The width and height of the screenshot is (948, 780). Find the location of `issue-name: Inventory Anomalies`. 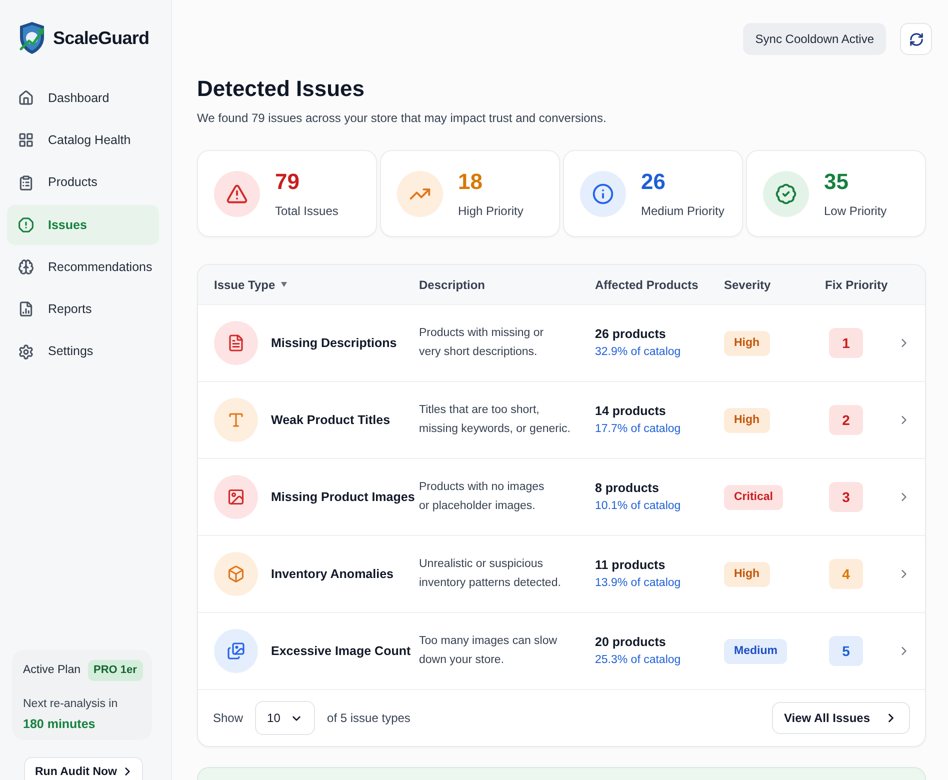

issue-name: Inventory Anomalies is located at coordinates (332, 574).